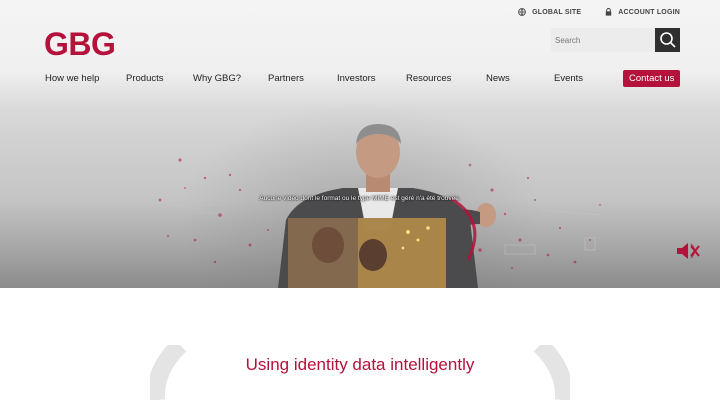 Image resolution: width=720 pixels, height=400 pixels. I want to click on presenter-image, so click(387, 206).